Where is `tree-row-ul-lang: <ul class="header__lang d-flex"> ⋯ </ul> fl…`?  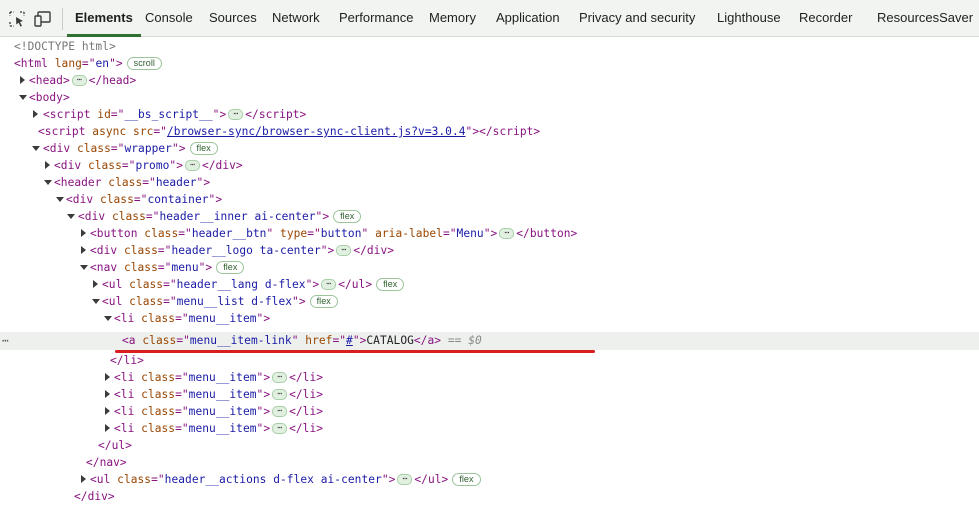 tree-row-ul-lang: <ul class="header__lang d-flex"> ⋯ </ul> fl… is located at coordinates (489, 284).